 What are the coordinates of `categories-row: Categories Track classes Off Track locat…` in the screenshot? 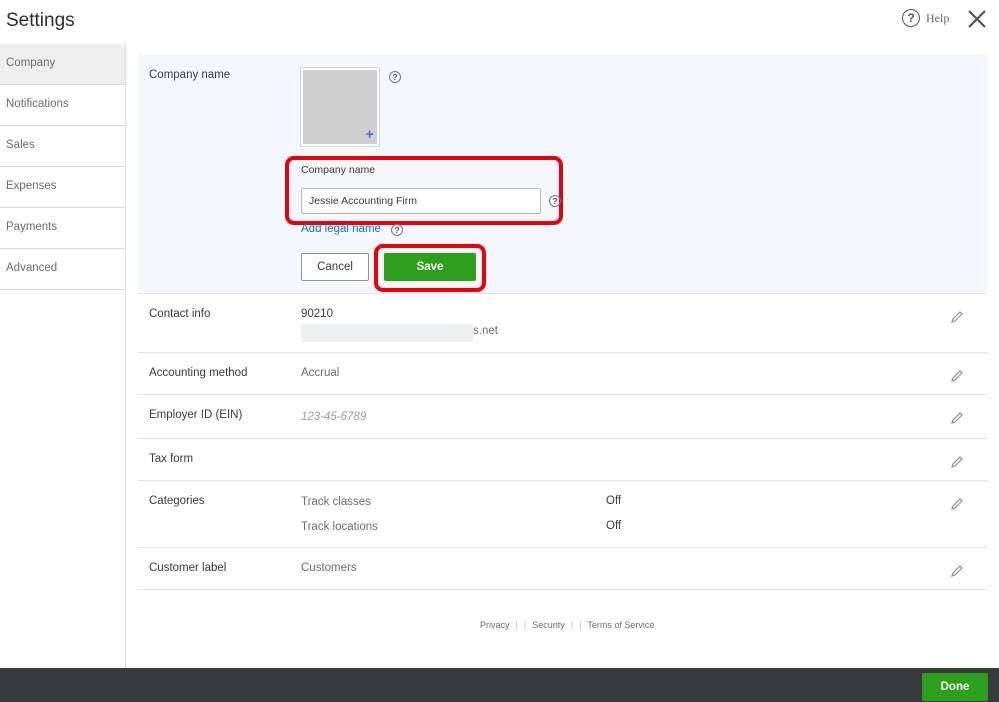 It's located at (563, 514).